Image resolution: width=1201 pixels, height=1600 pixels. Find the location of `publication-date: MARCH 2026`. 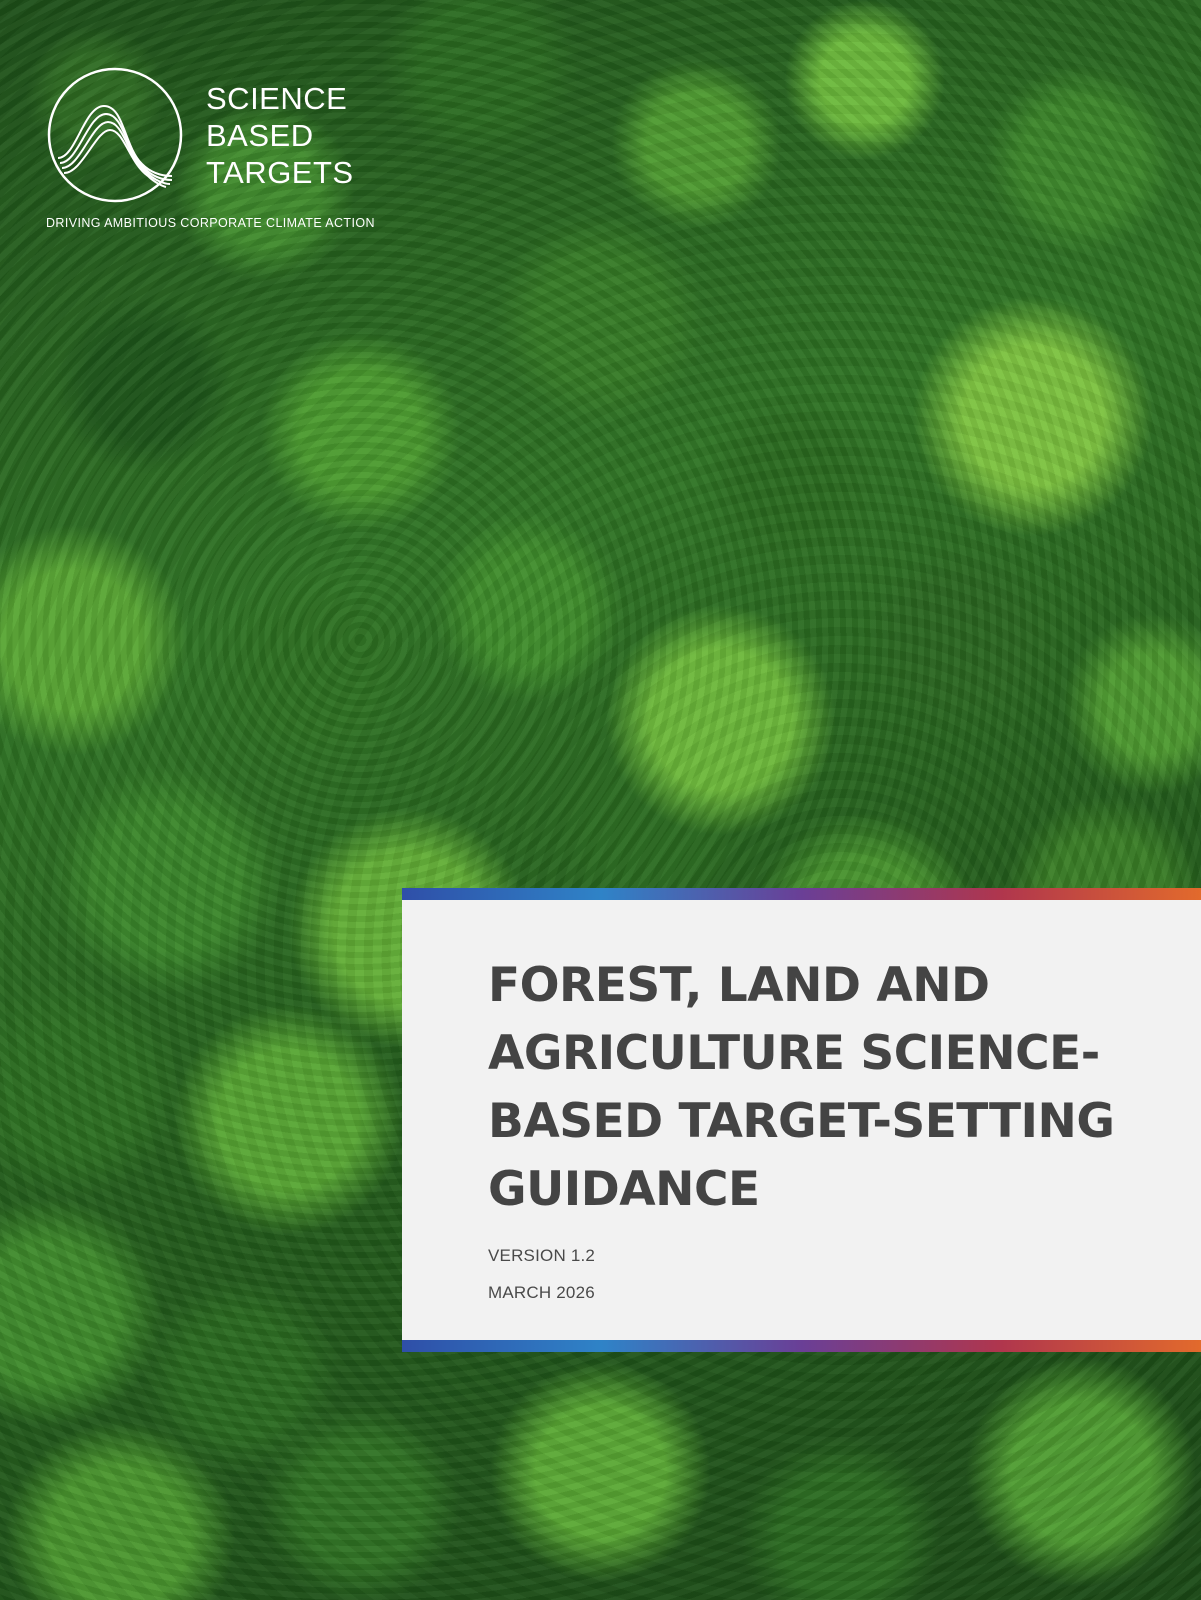

publication-date: MARCH 2026 is located at coordinates (541, 1292).